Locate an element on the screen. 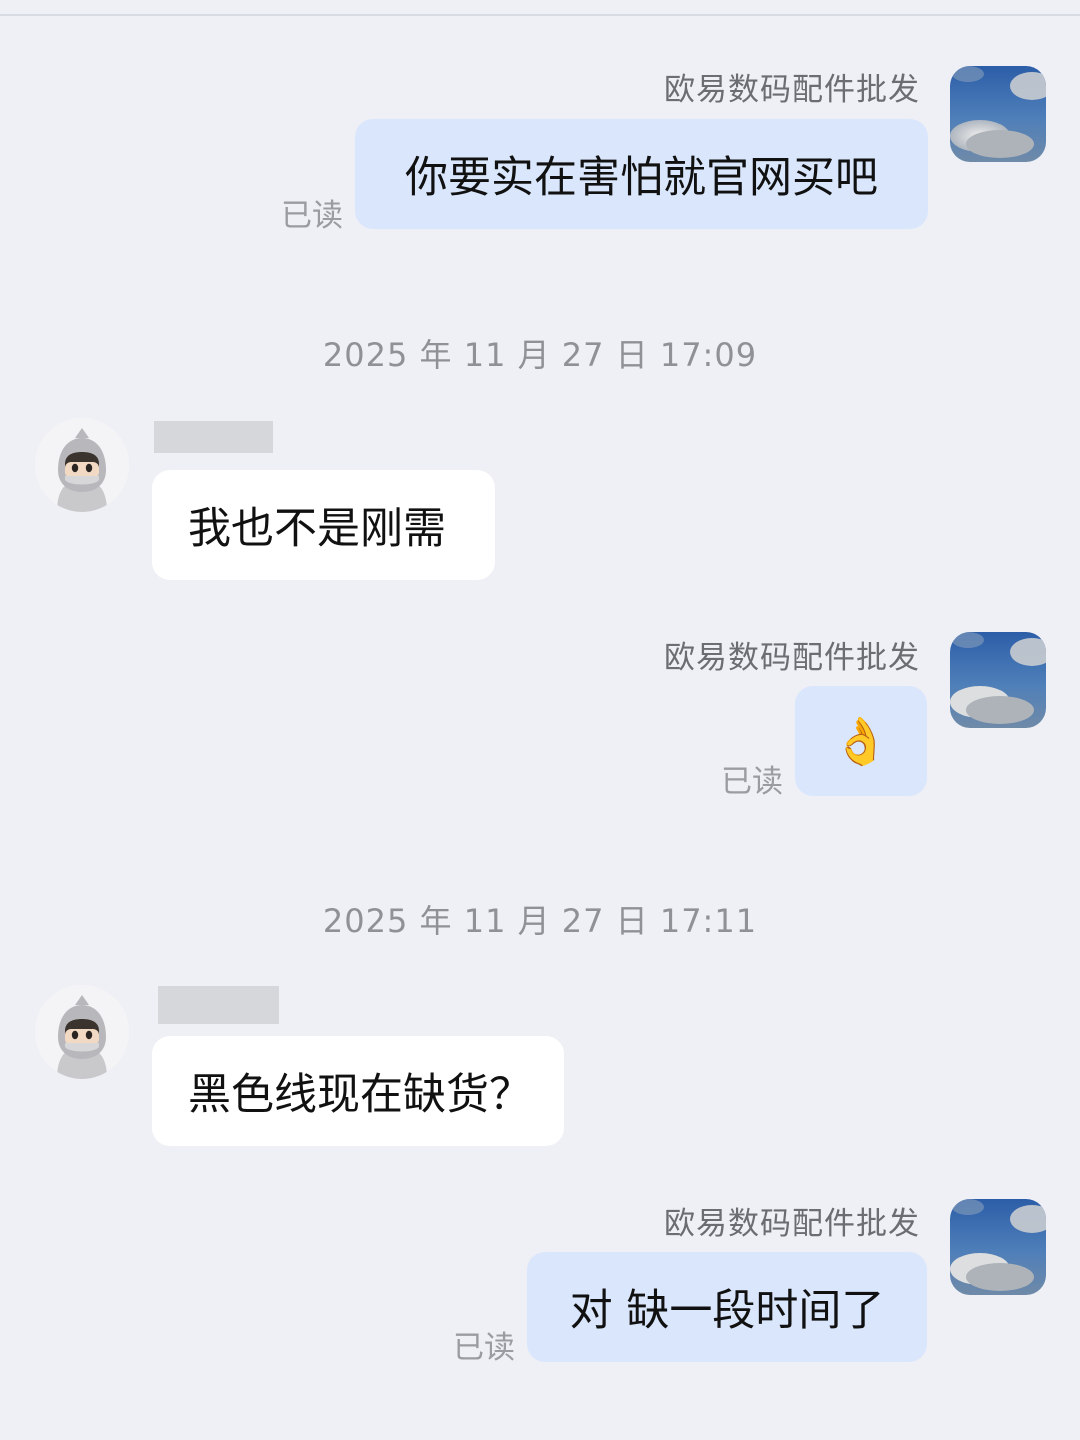 This screenshot has width=1080, height=1440. top-divider is located at coordinates (540, 15).